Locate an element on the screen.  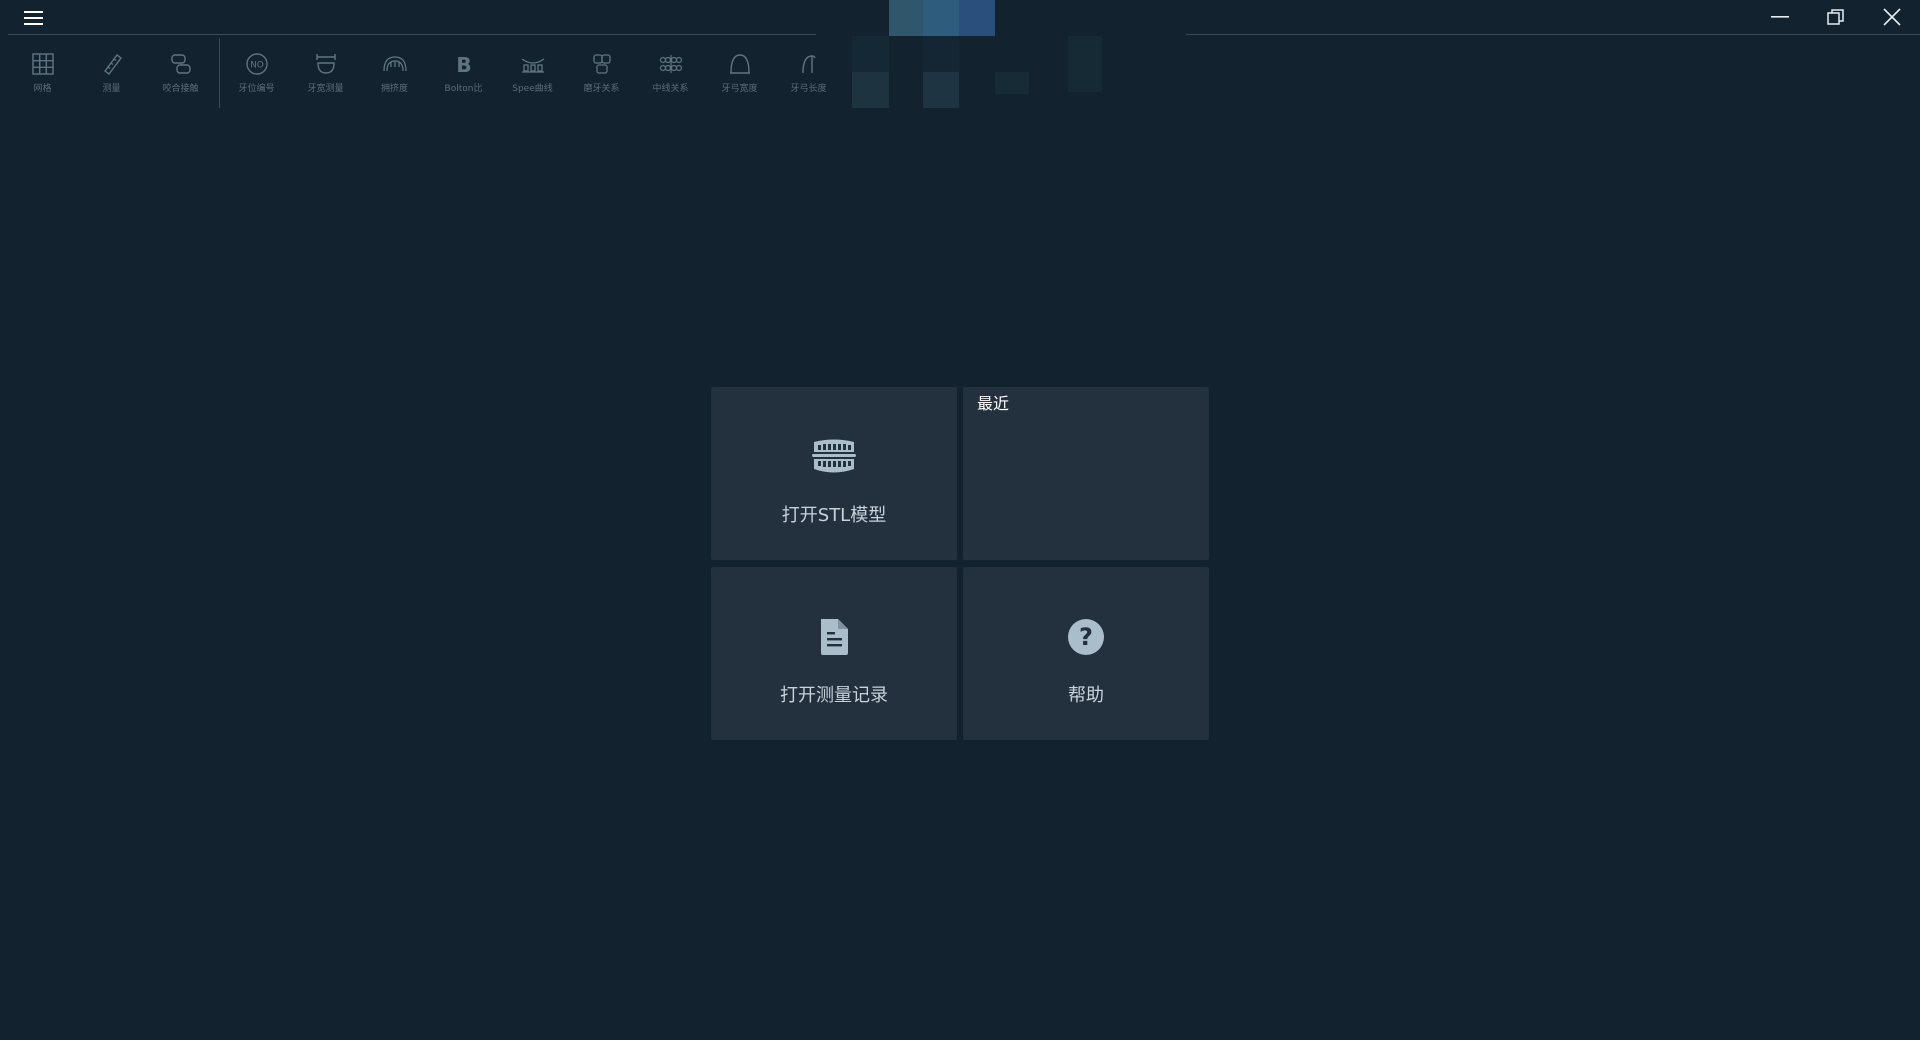
tool-arch-width: 牙弓宽度 is located at coordinates (739, 72).